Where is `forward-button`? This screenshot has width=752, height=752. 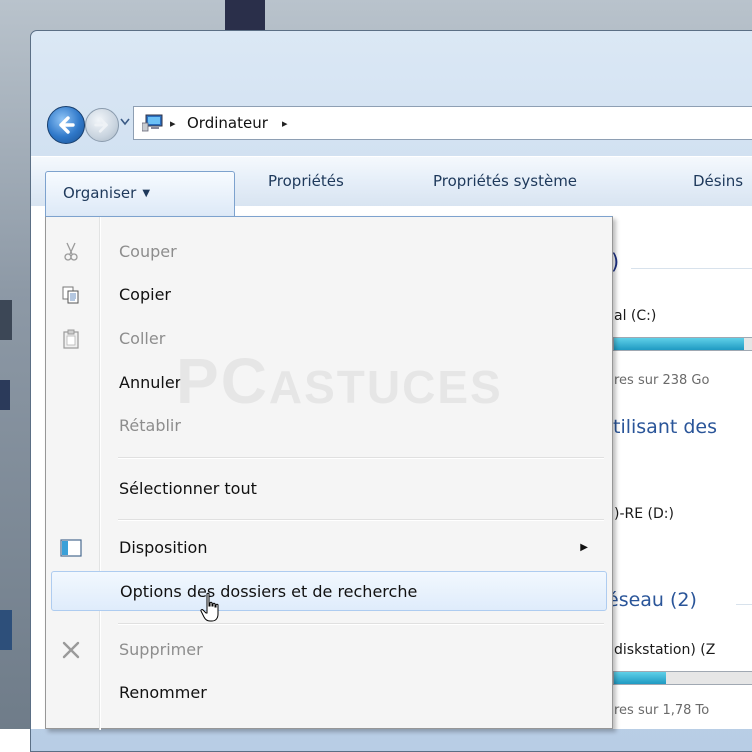 forward-button is located at coordinates (102, 125).